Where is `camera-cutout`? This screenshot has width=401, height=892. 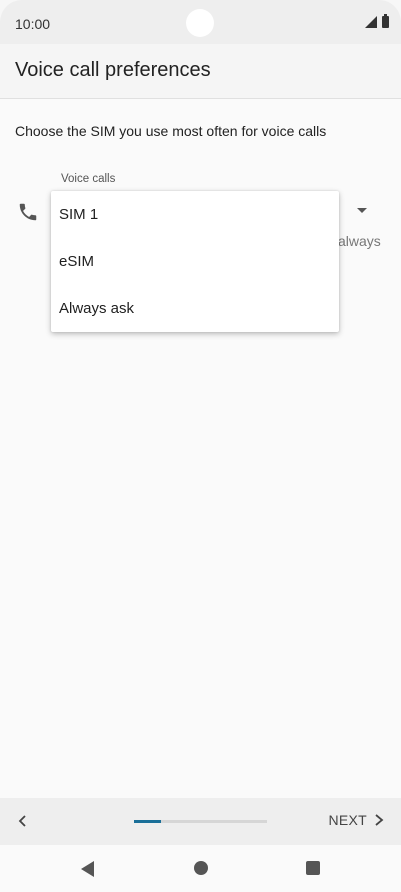
camera-cutout is located at coordinates (200, 23).